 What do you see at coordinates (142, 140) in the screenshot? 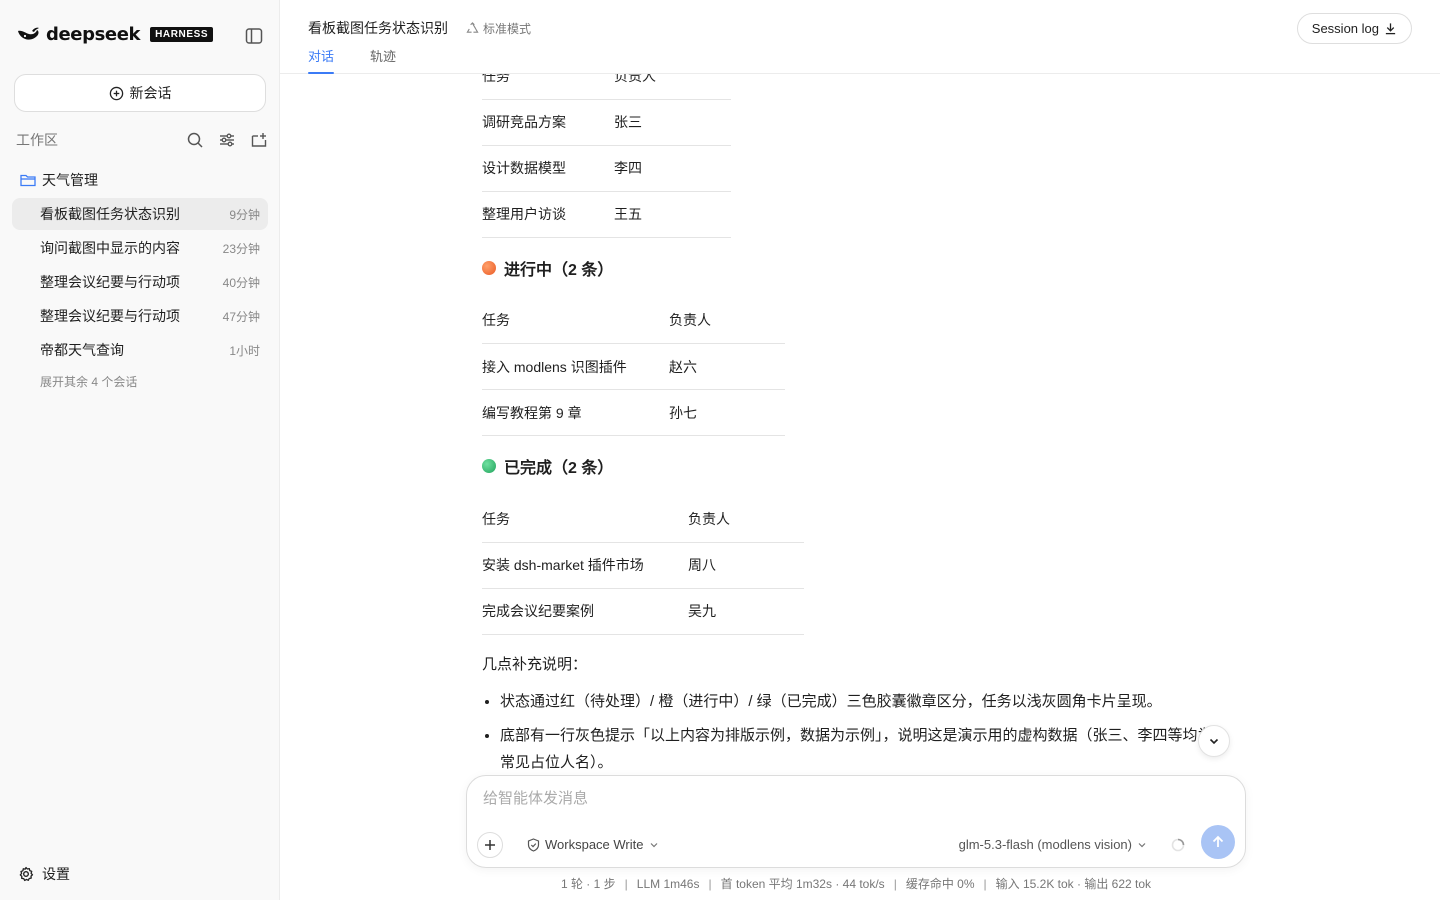
I see `workspace-header: 工作区` at bounding box center [142, 140].